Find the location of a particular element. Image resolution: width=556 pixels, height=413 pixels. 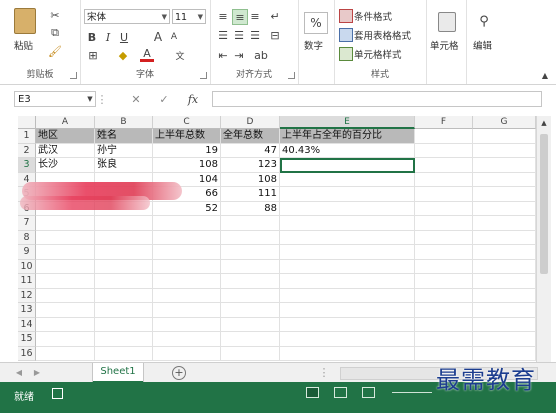

cell-C13 is located at coordinates (187, 310).